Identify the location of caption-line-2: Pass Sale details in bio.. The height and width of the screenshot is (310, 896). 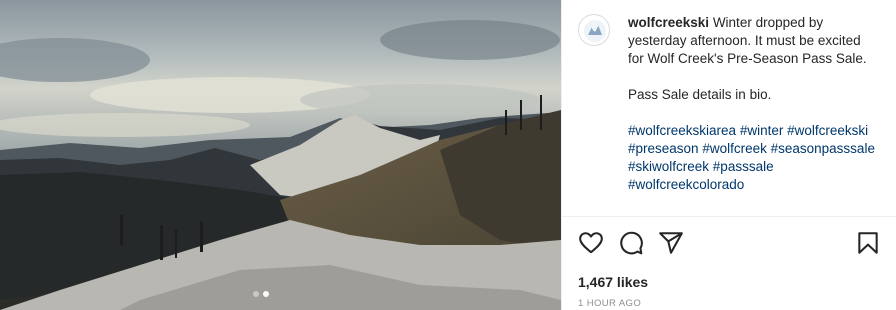
(700, 94).